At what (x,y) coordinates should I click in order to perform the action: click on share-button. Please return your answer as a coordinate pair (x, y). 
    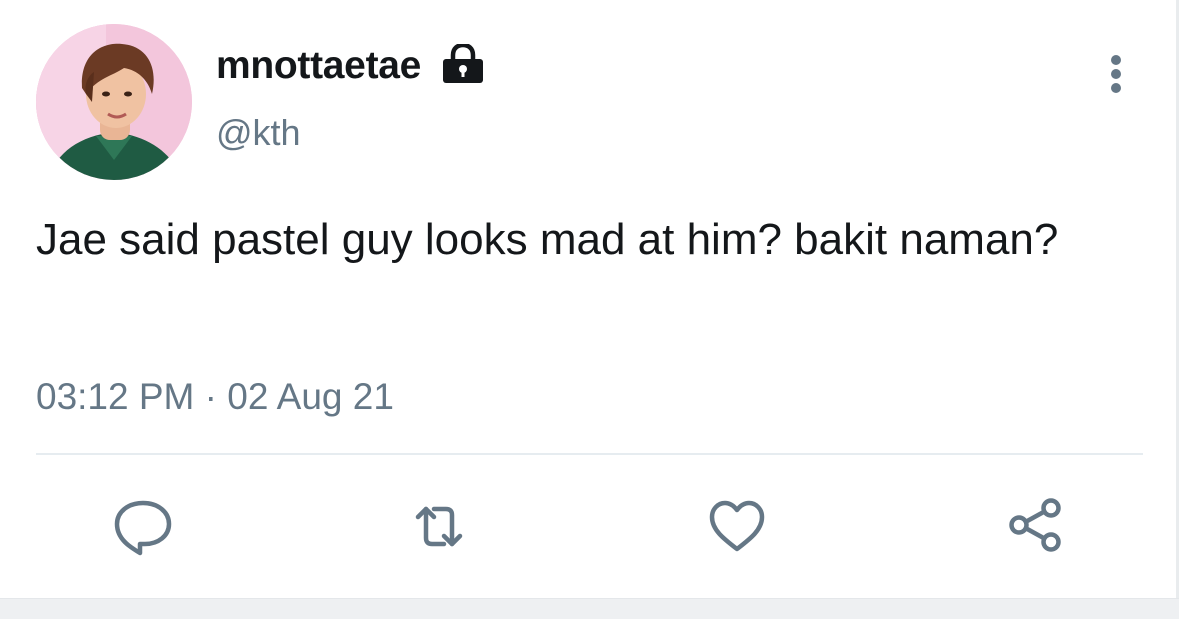
    Looking at the image, I should click on (1037, 526).